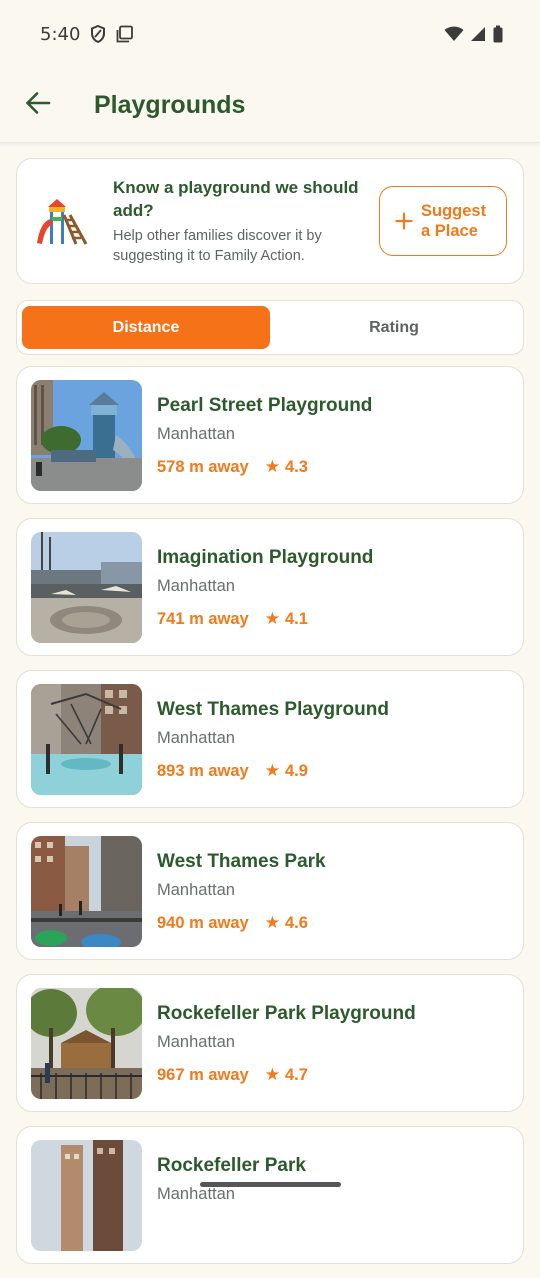 This screenshot has height=1278, width=540. What do you see at coordinates (296, 770) in the screenshot?
I see `rating-value: 4.9` at bounding box center [296, 770].